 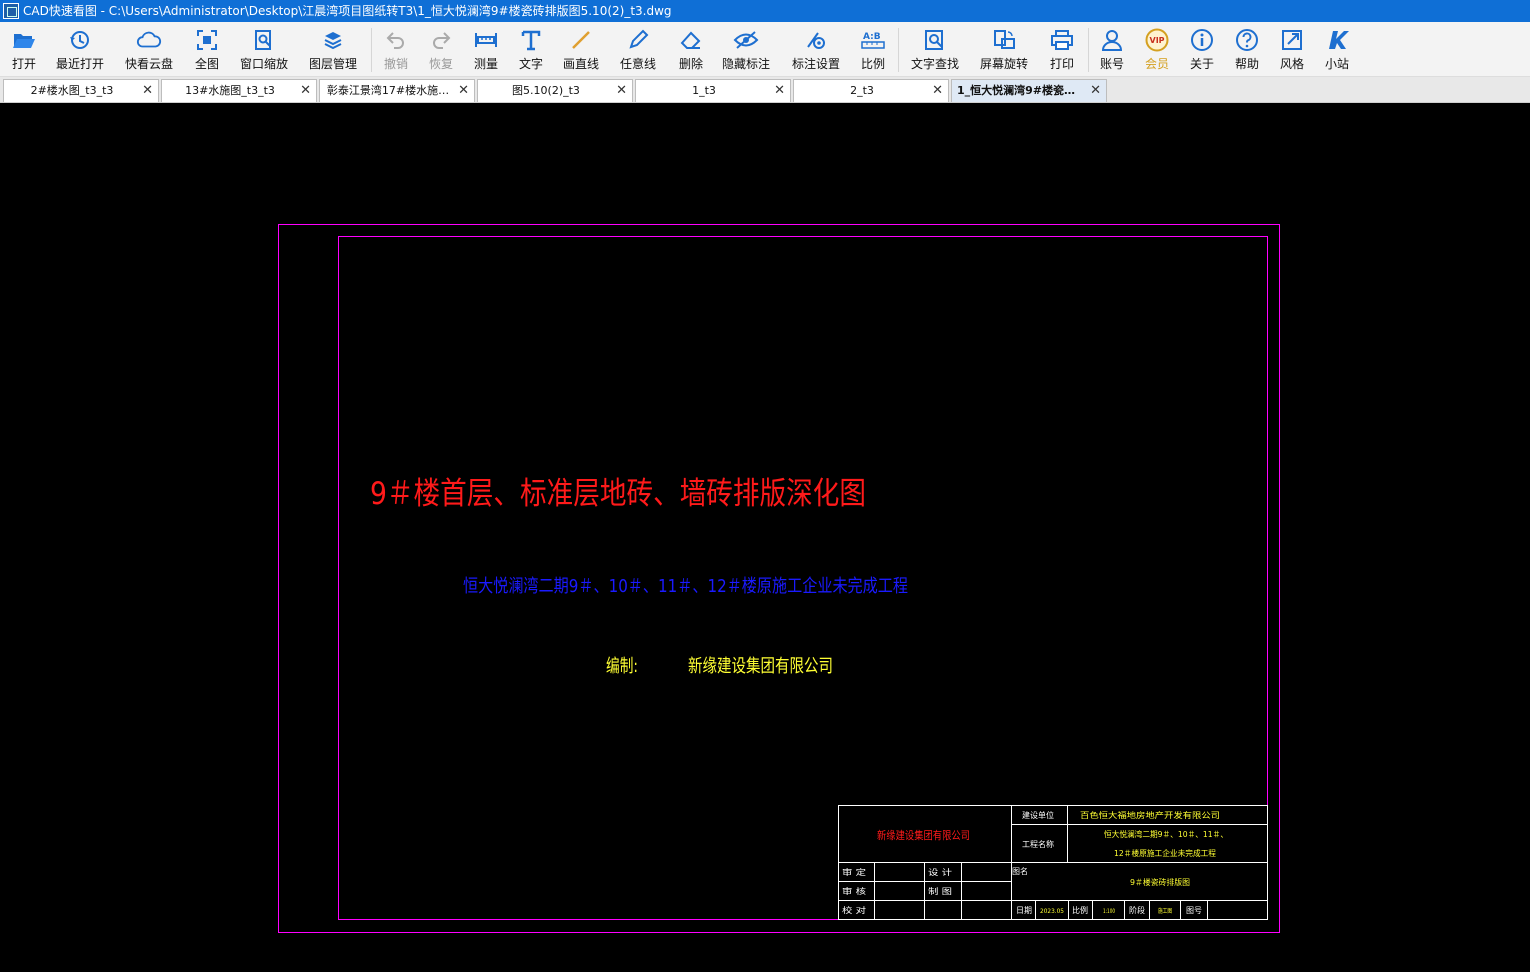 I want to click on layers-icon, so click(x=333, y=40).